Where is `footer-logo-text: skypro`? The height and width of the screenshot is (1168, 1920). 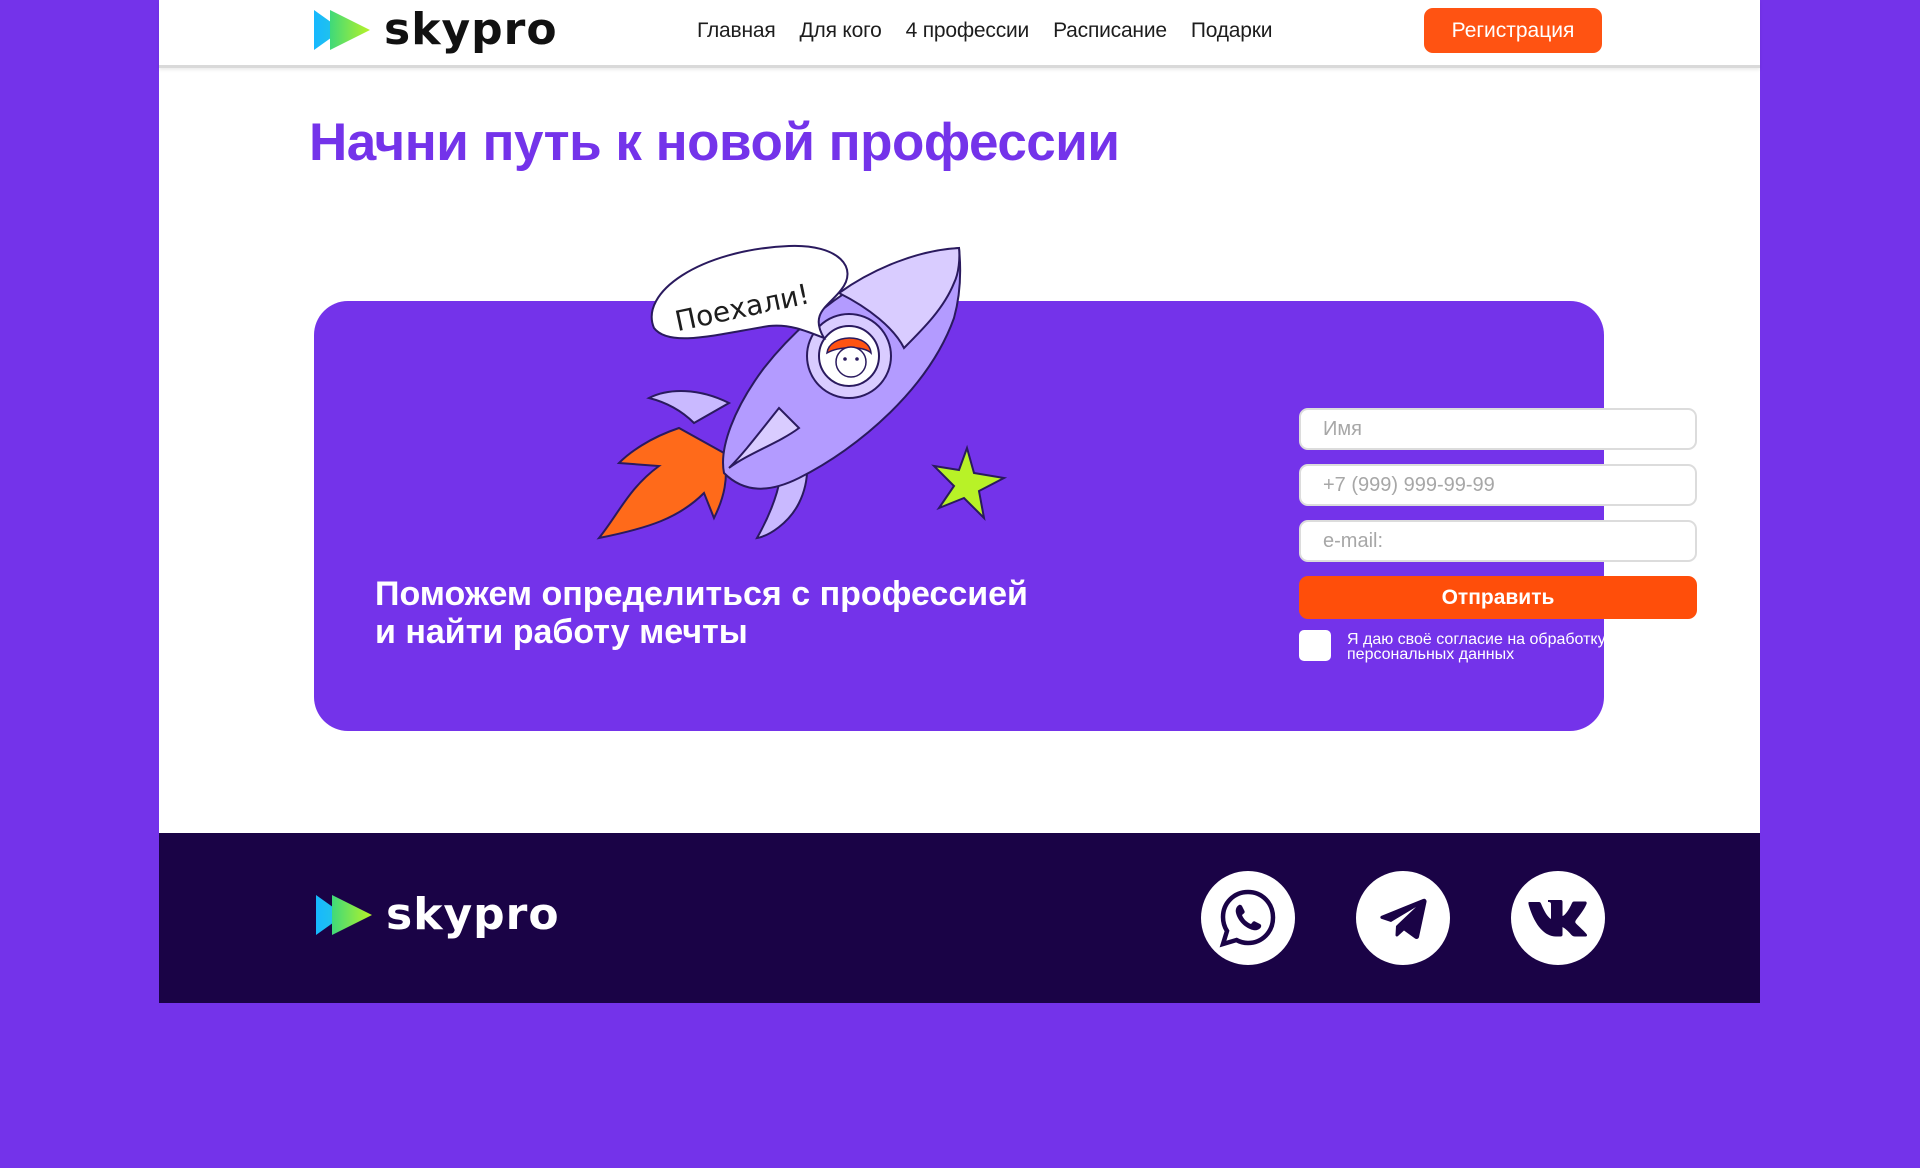
footer-logo-text: skypro is located at coordinates (473, 914).